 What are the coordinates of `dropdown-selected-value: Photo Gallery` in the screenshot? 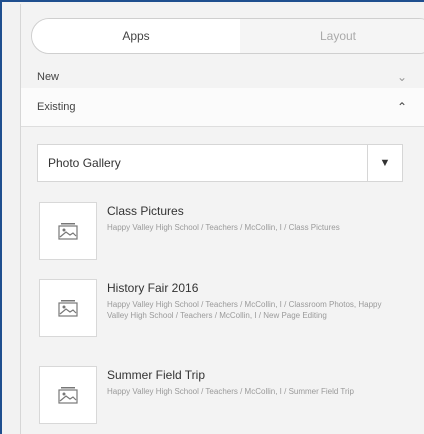 It's located at (84, 163).